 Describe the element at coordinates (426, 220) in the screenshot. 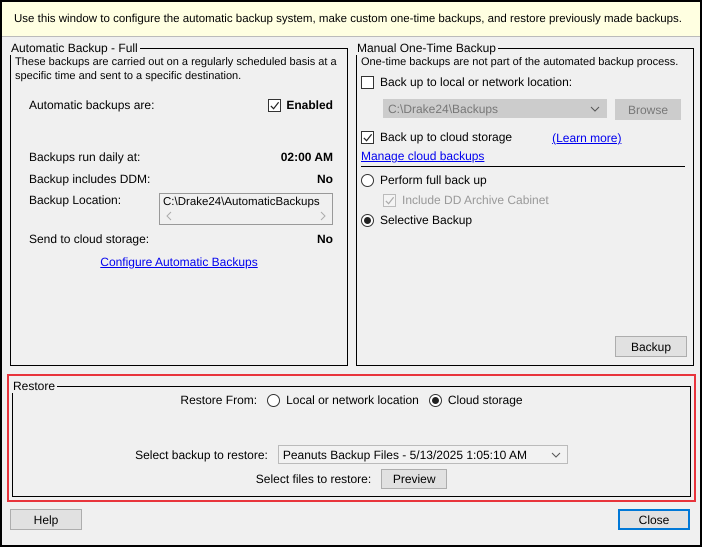

I see `option-label: Selective Backup` at that location.